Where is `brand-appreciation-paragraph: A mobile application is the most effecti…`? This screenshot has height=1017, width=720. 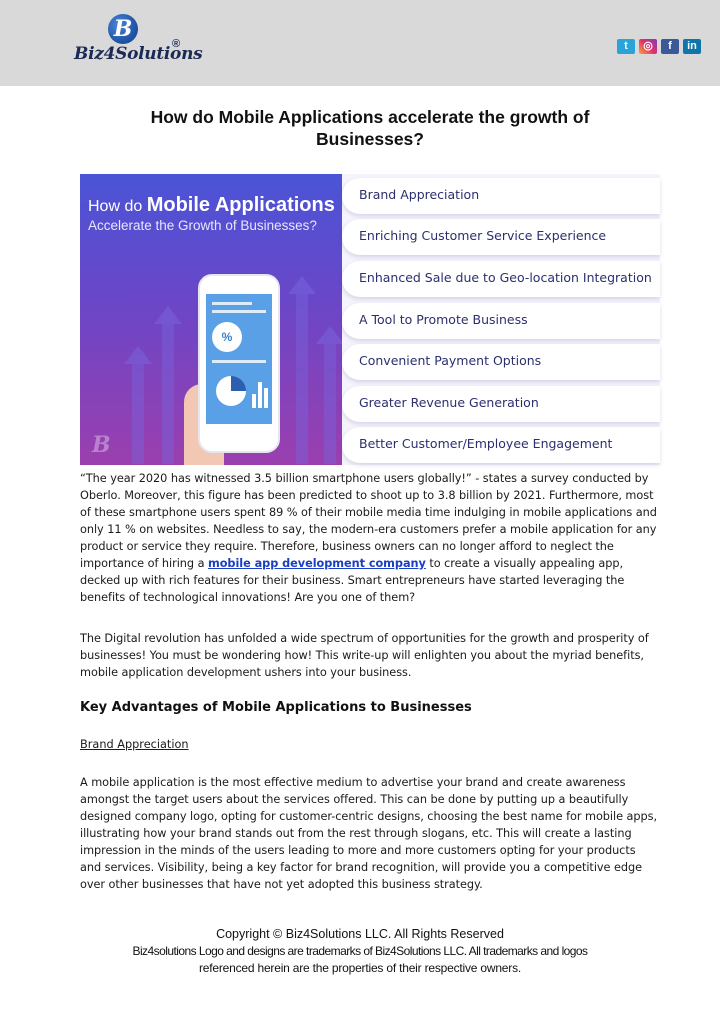 brand-appreciation-paragraph: A mobile application is the most effecti… is located at coordinates (369, 833).